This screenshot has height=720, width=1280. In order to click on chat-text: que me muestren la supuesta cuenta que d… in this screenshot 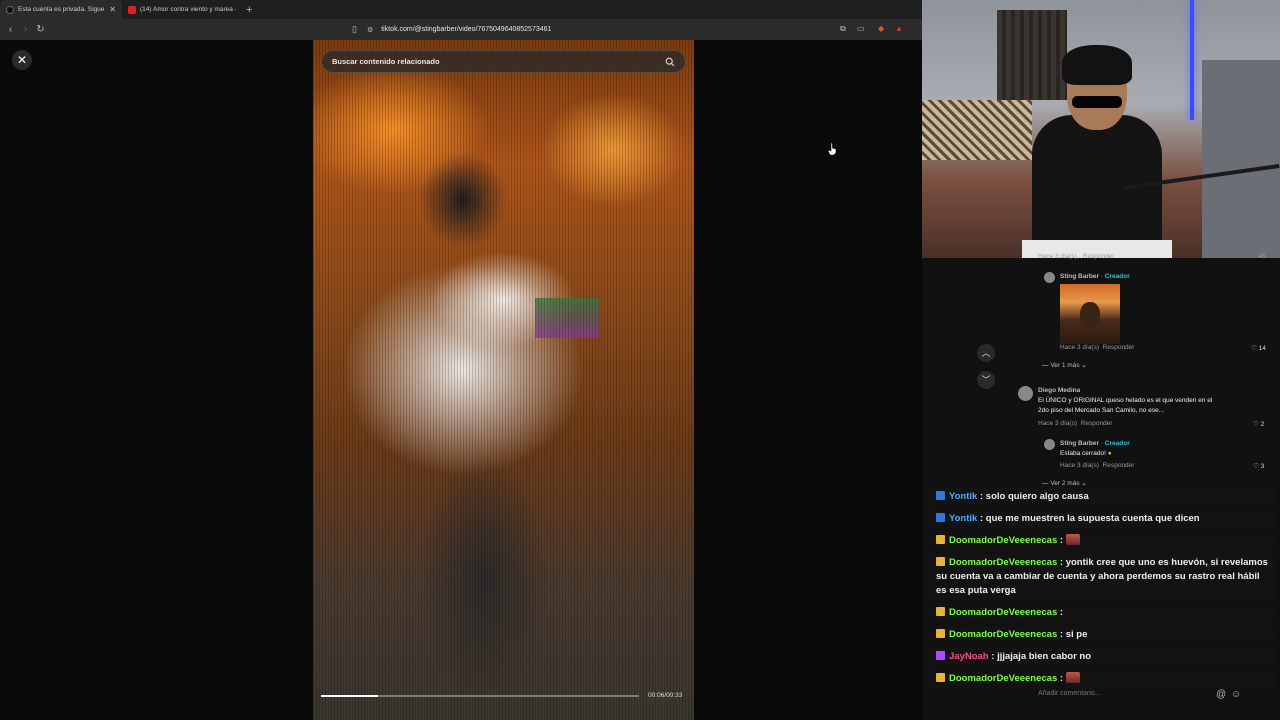, I will do `click(1092, 518)`.